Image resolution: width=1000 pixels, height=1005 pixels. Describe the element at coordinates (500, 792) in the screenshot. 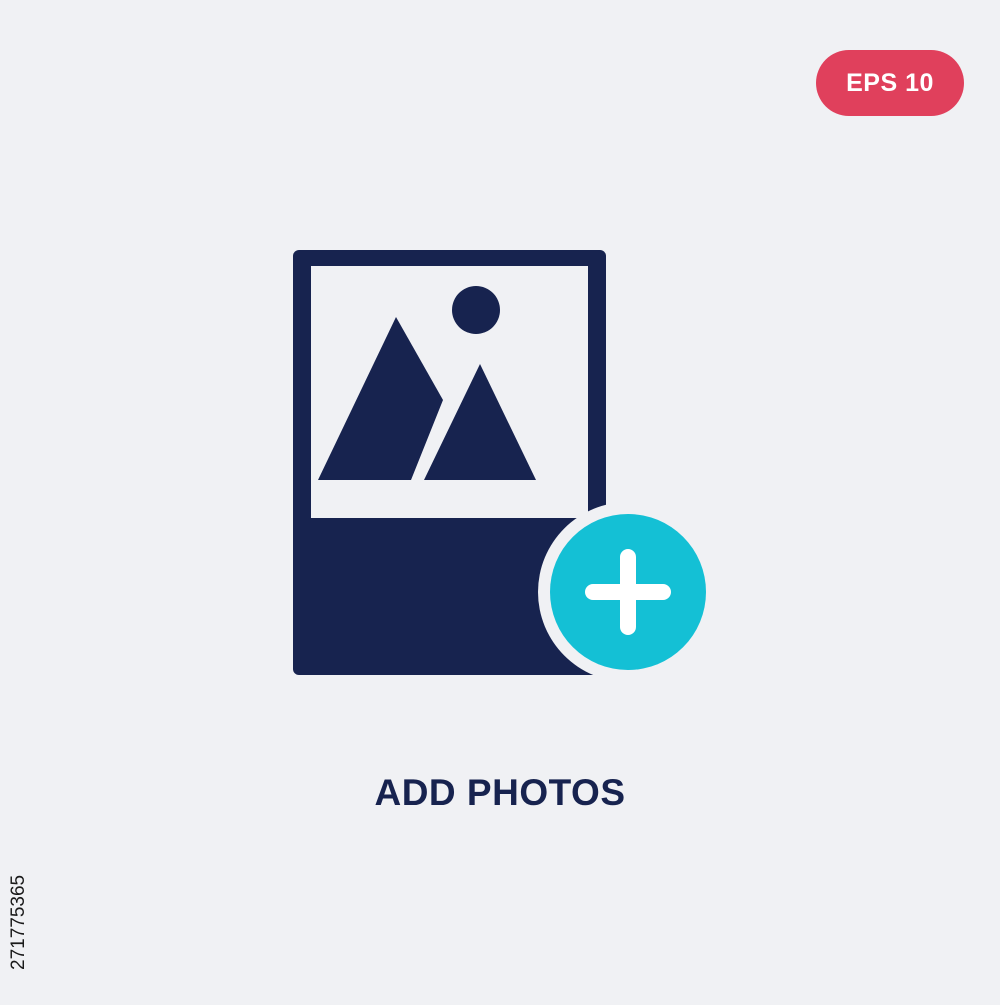

I see `icon-caption: ADD PHOTOS` at that location.